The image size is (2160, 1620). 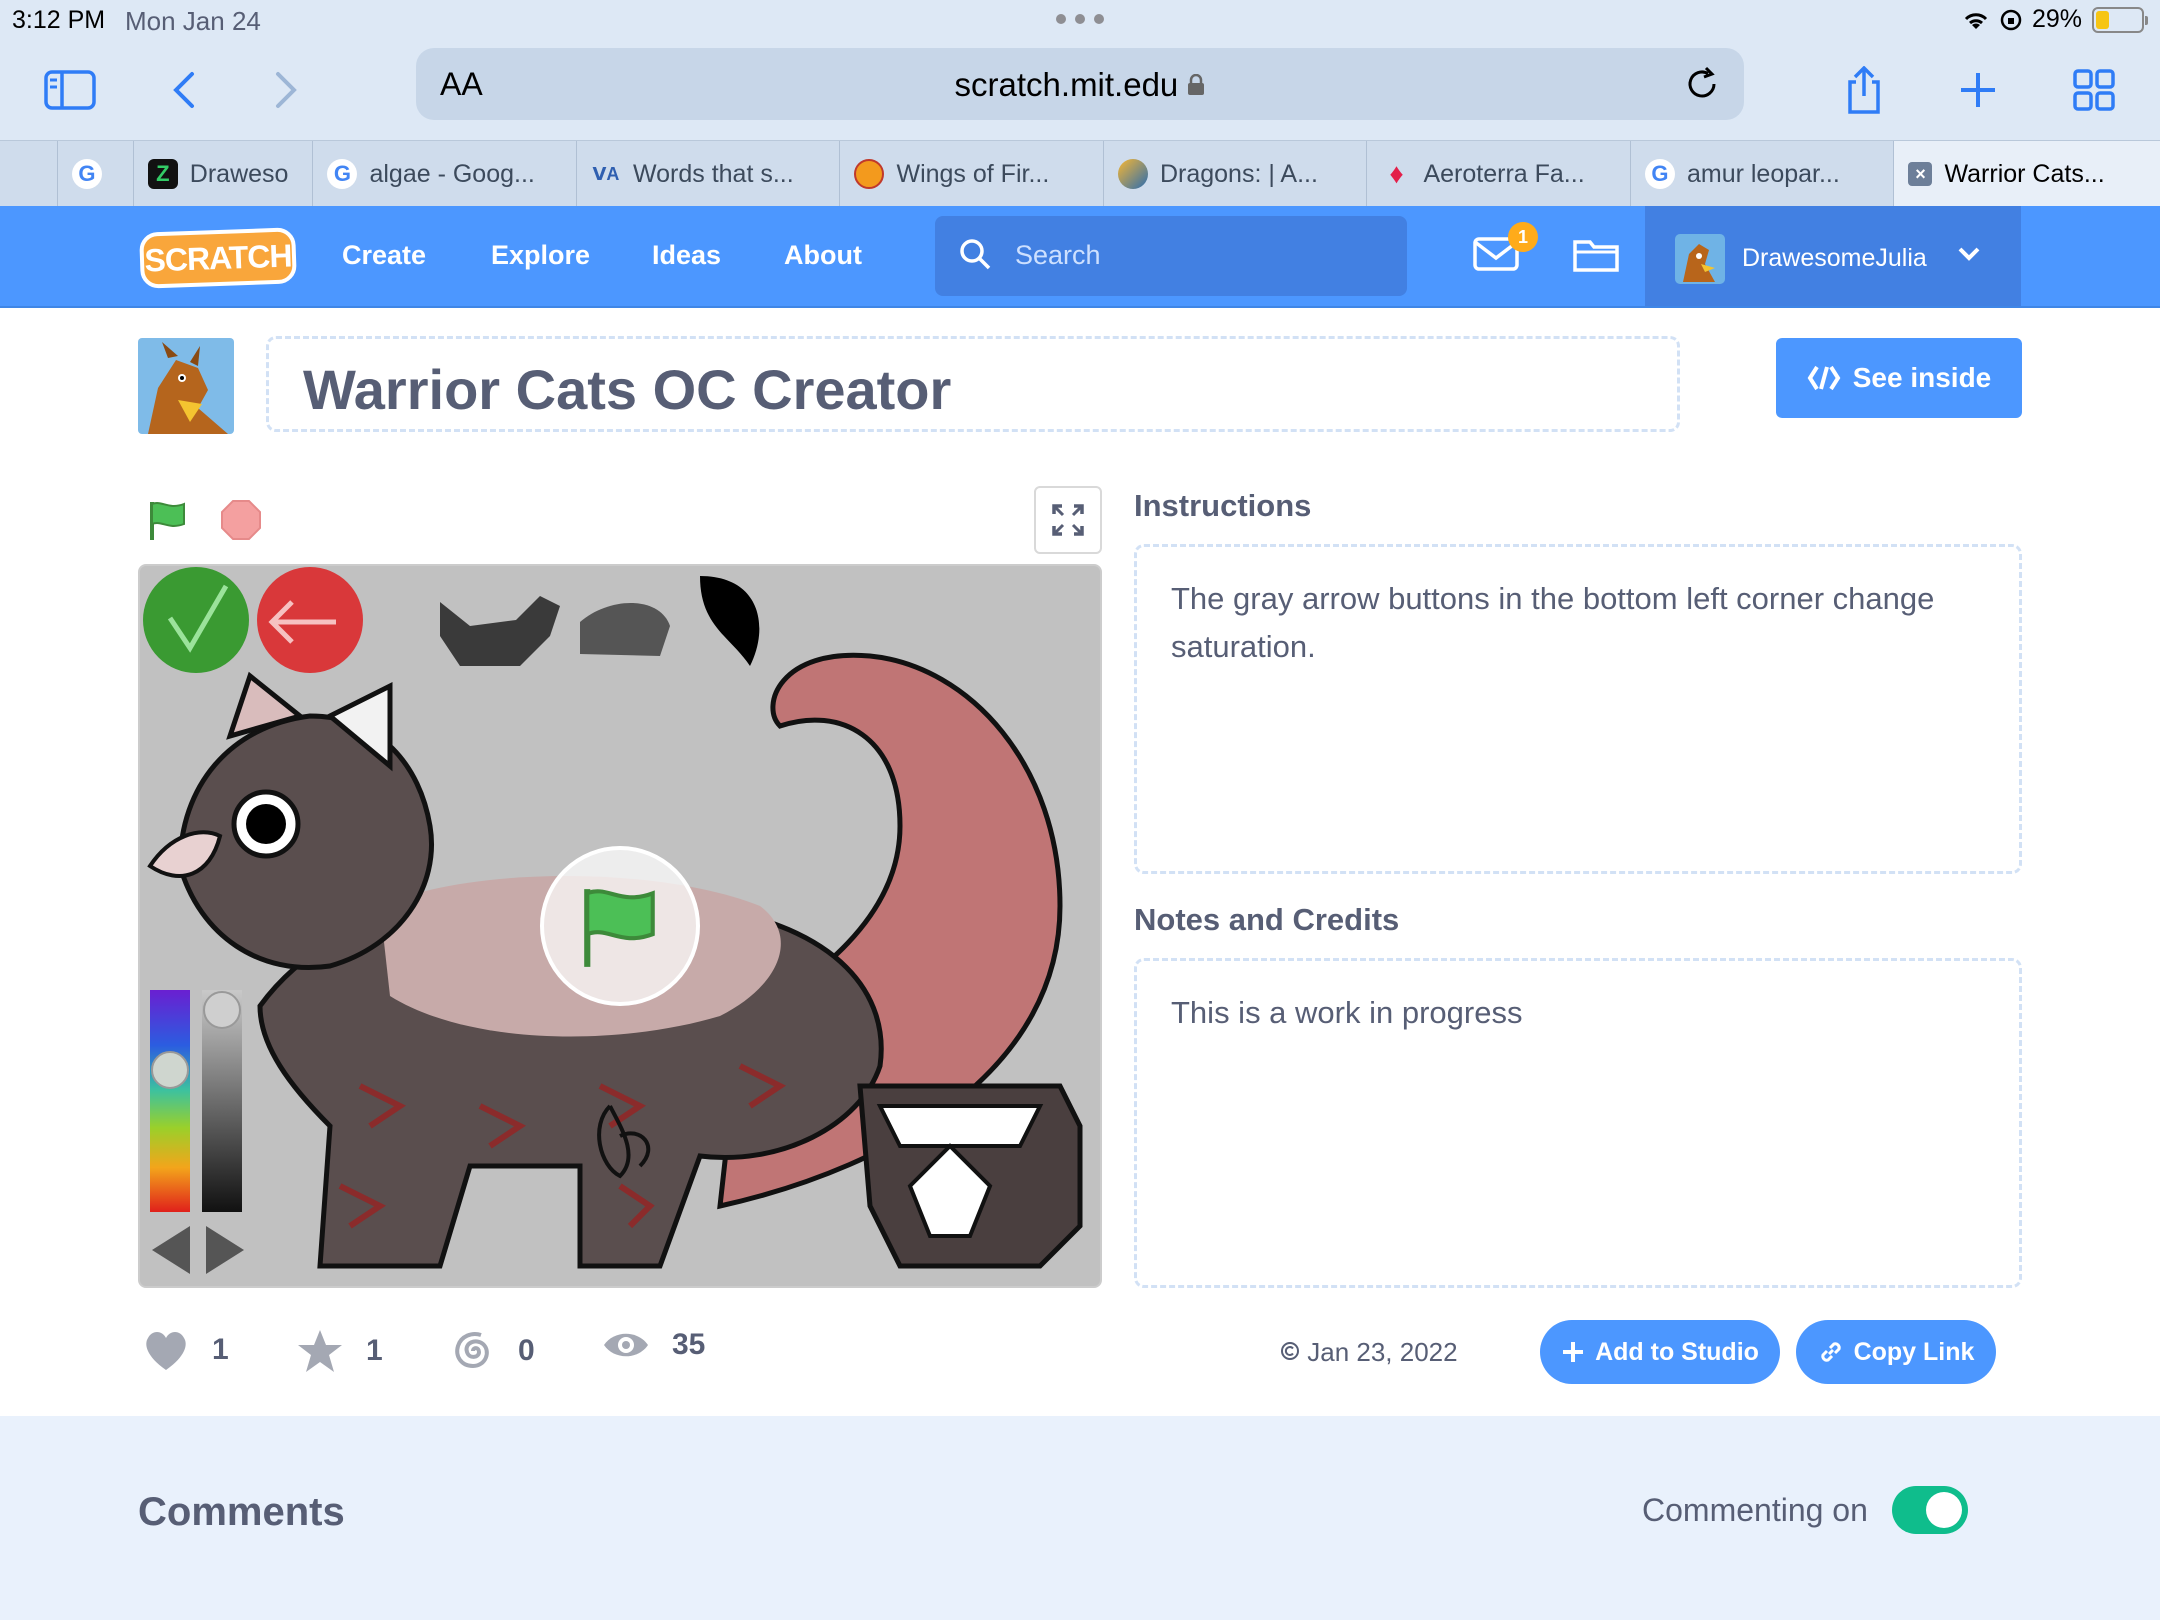 I want to click on wings-of-fire-icon, so click(x=869, y=174).